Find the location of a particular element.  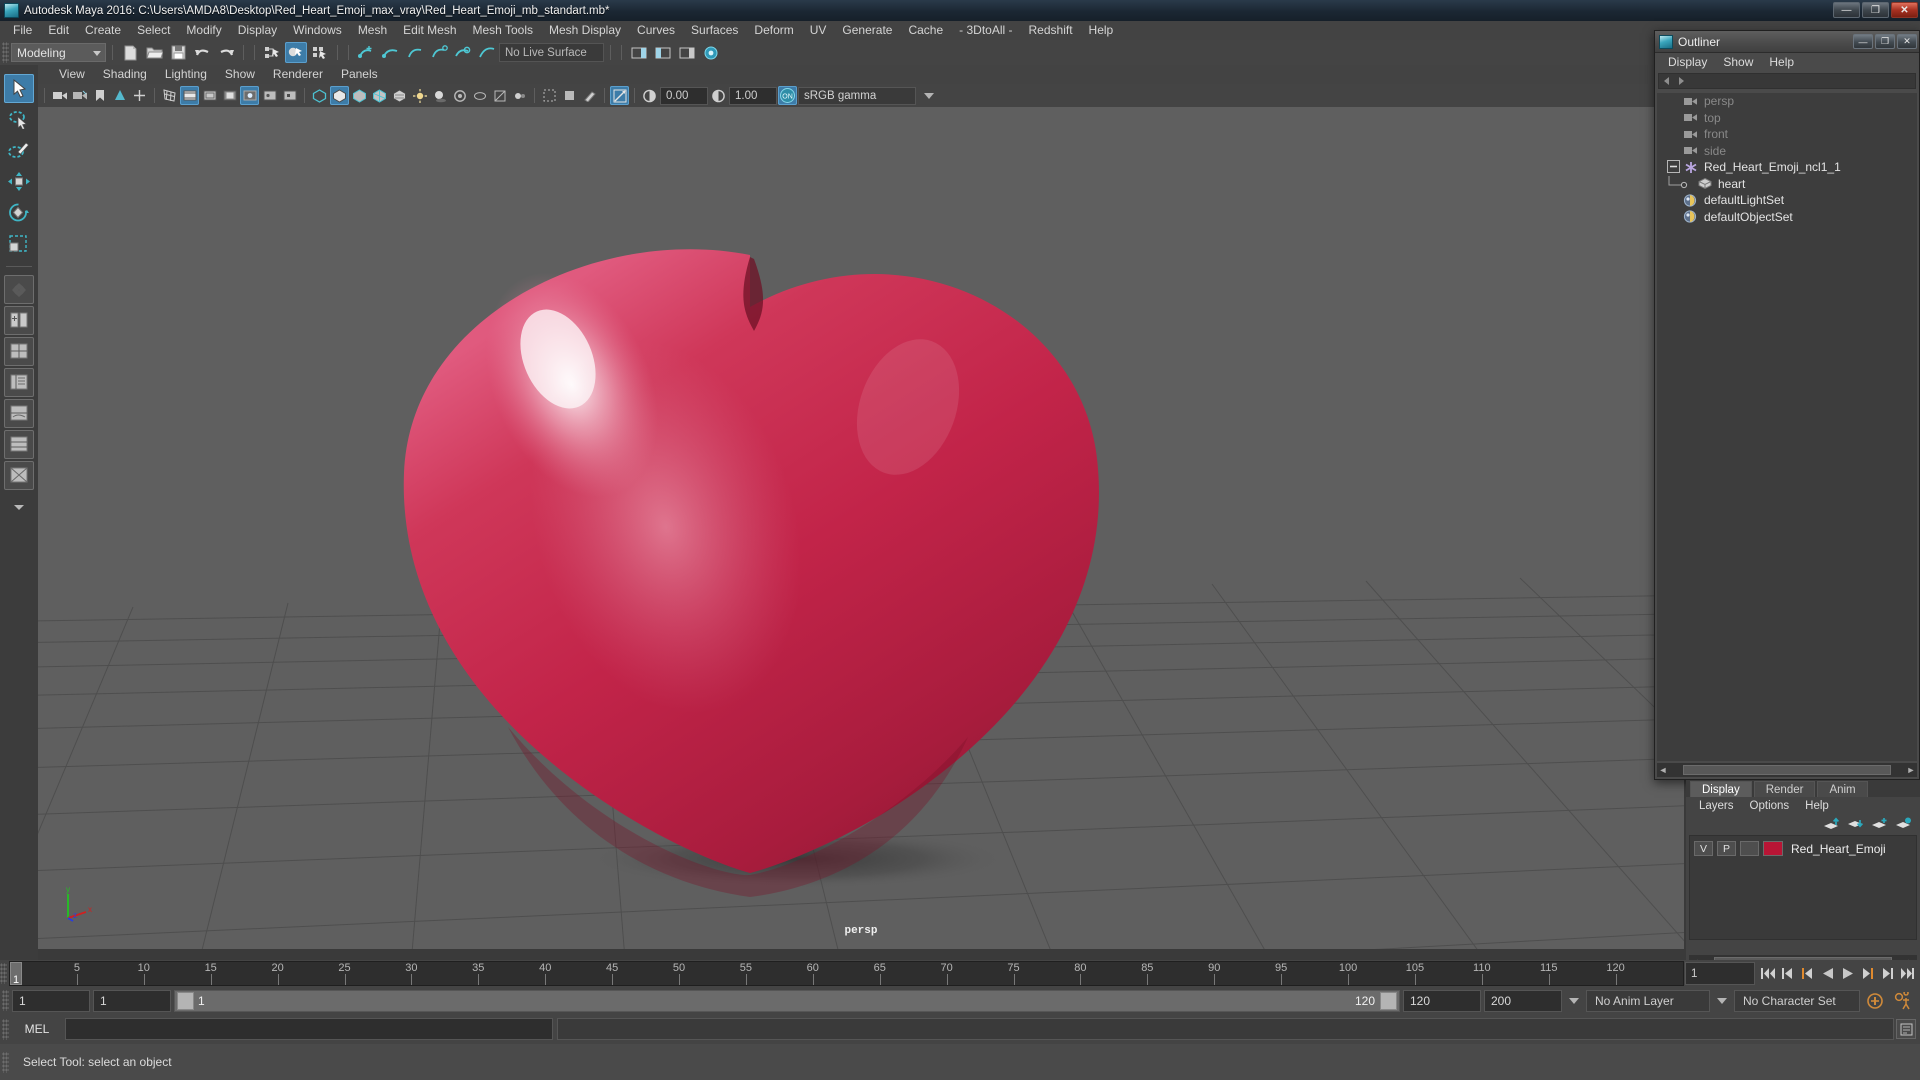

layer-editor-tab-display: Display is located at coordinates (1721, 789).